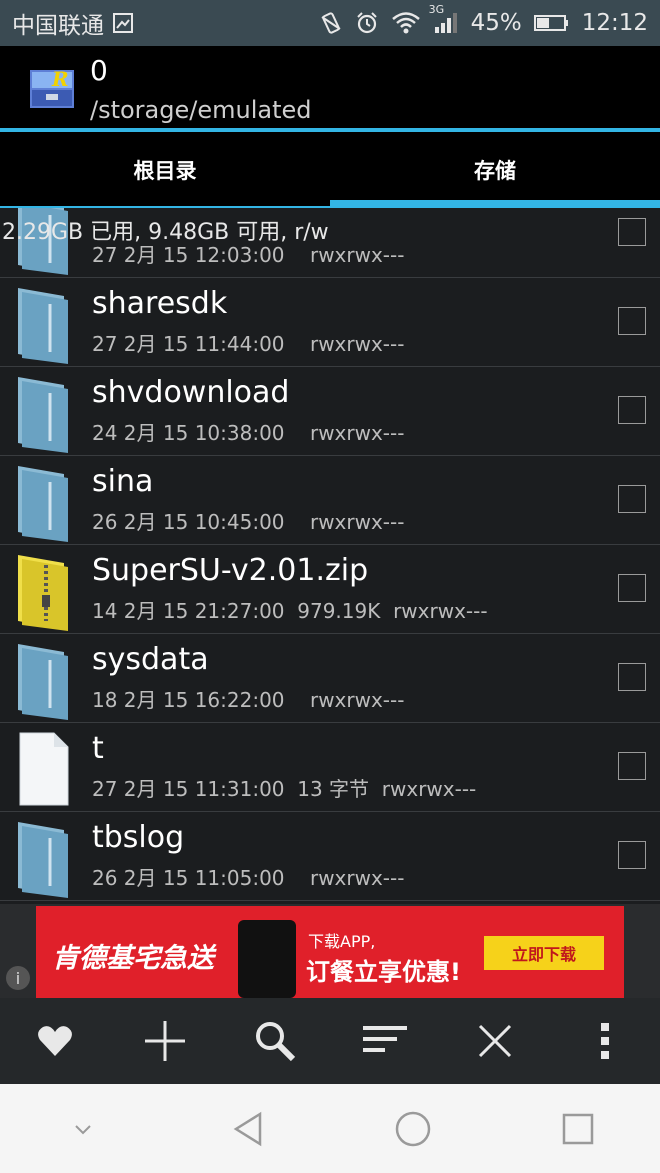 This screenshot has width=660, height=1173. I want to click on file-date: 14 2月 15 21:27:00, so click(188, 611).